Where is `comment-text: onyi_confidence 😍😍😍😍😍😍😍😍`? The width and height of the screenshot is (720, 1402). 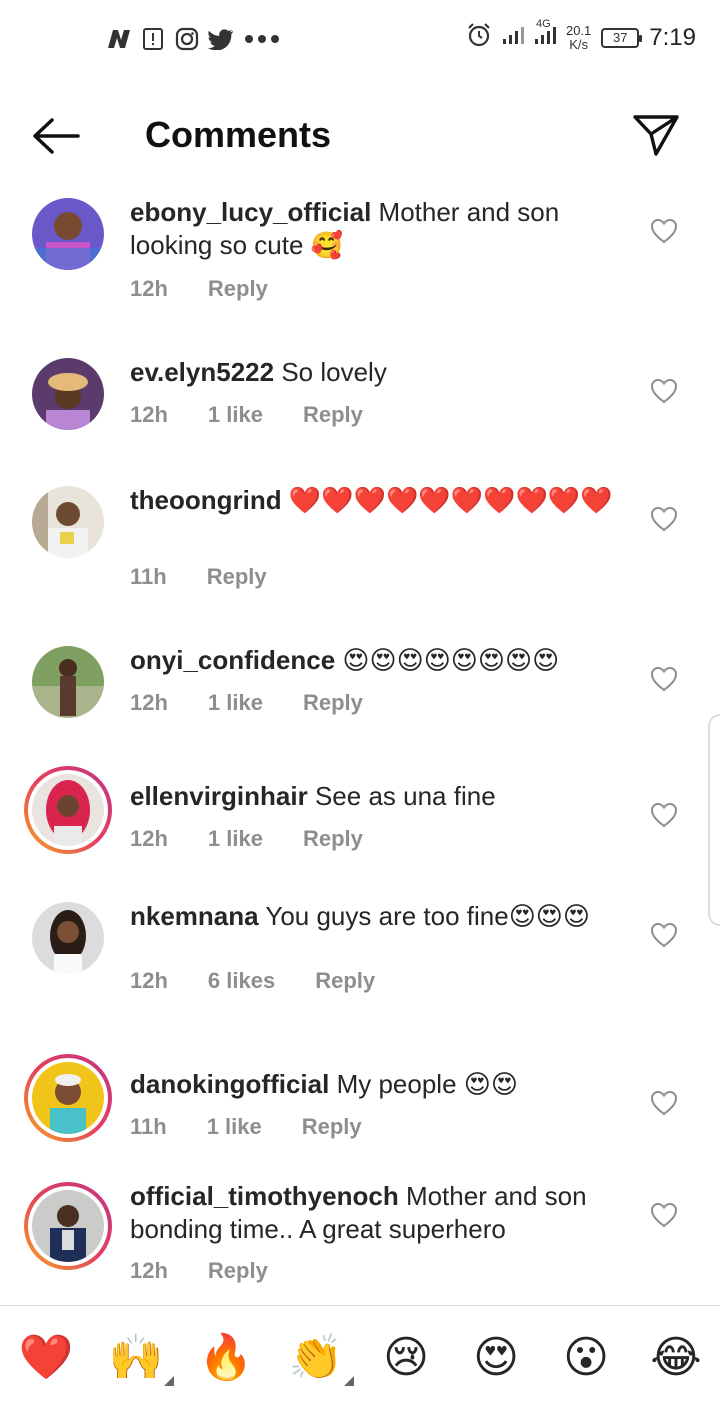 comment-text: onyi_confidence 😍😍😍😍😍😍😍😍 is located at coordinates (380, 660).